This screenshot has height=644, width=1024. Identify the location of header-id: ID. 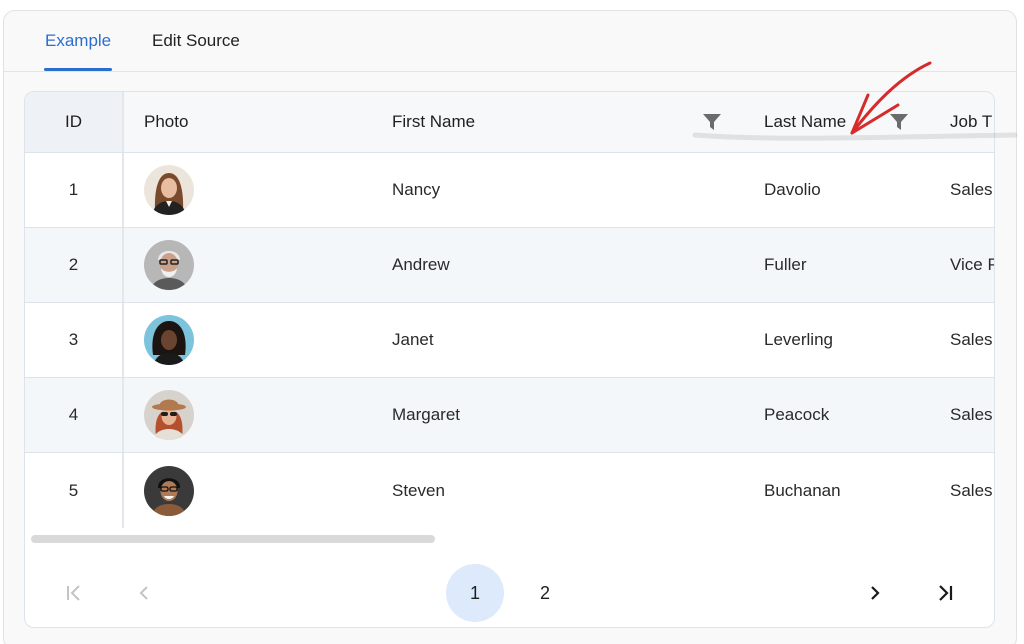
(74, 122).